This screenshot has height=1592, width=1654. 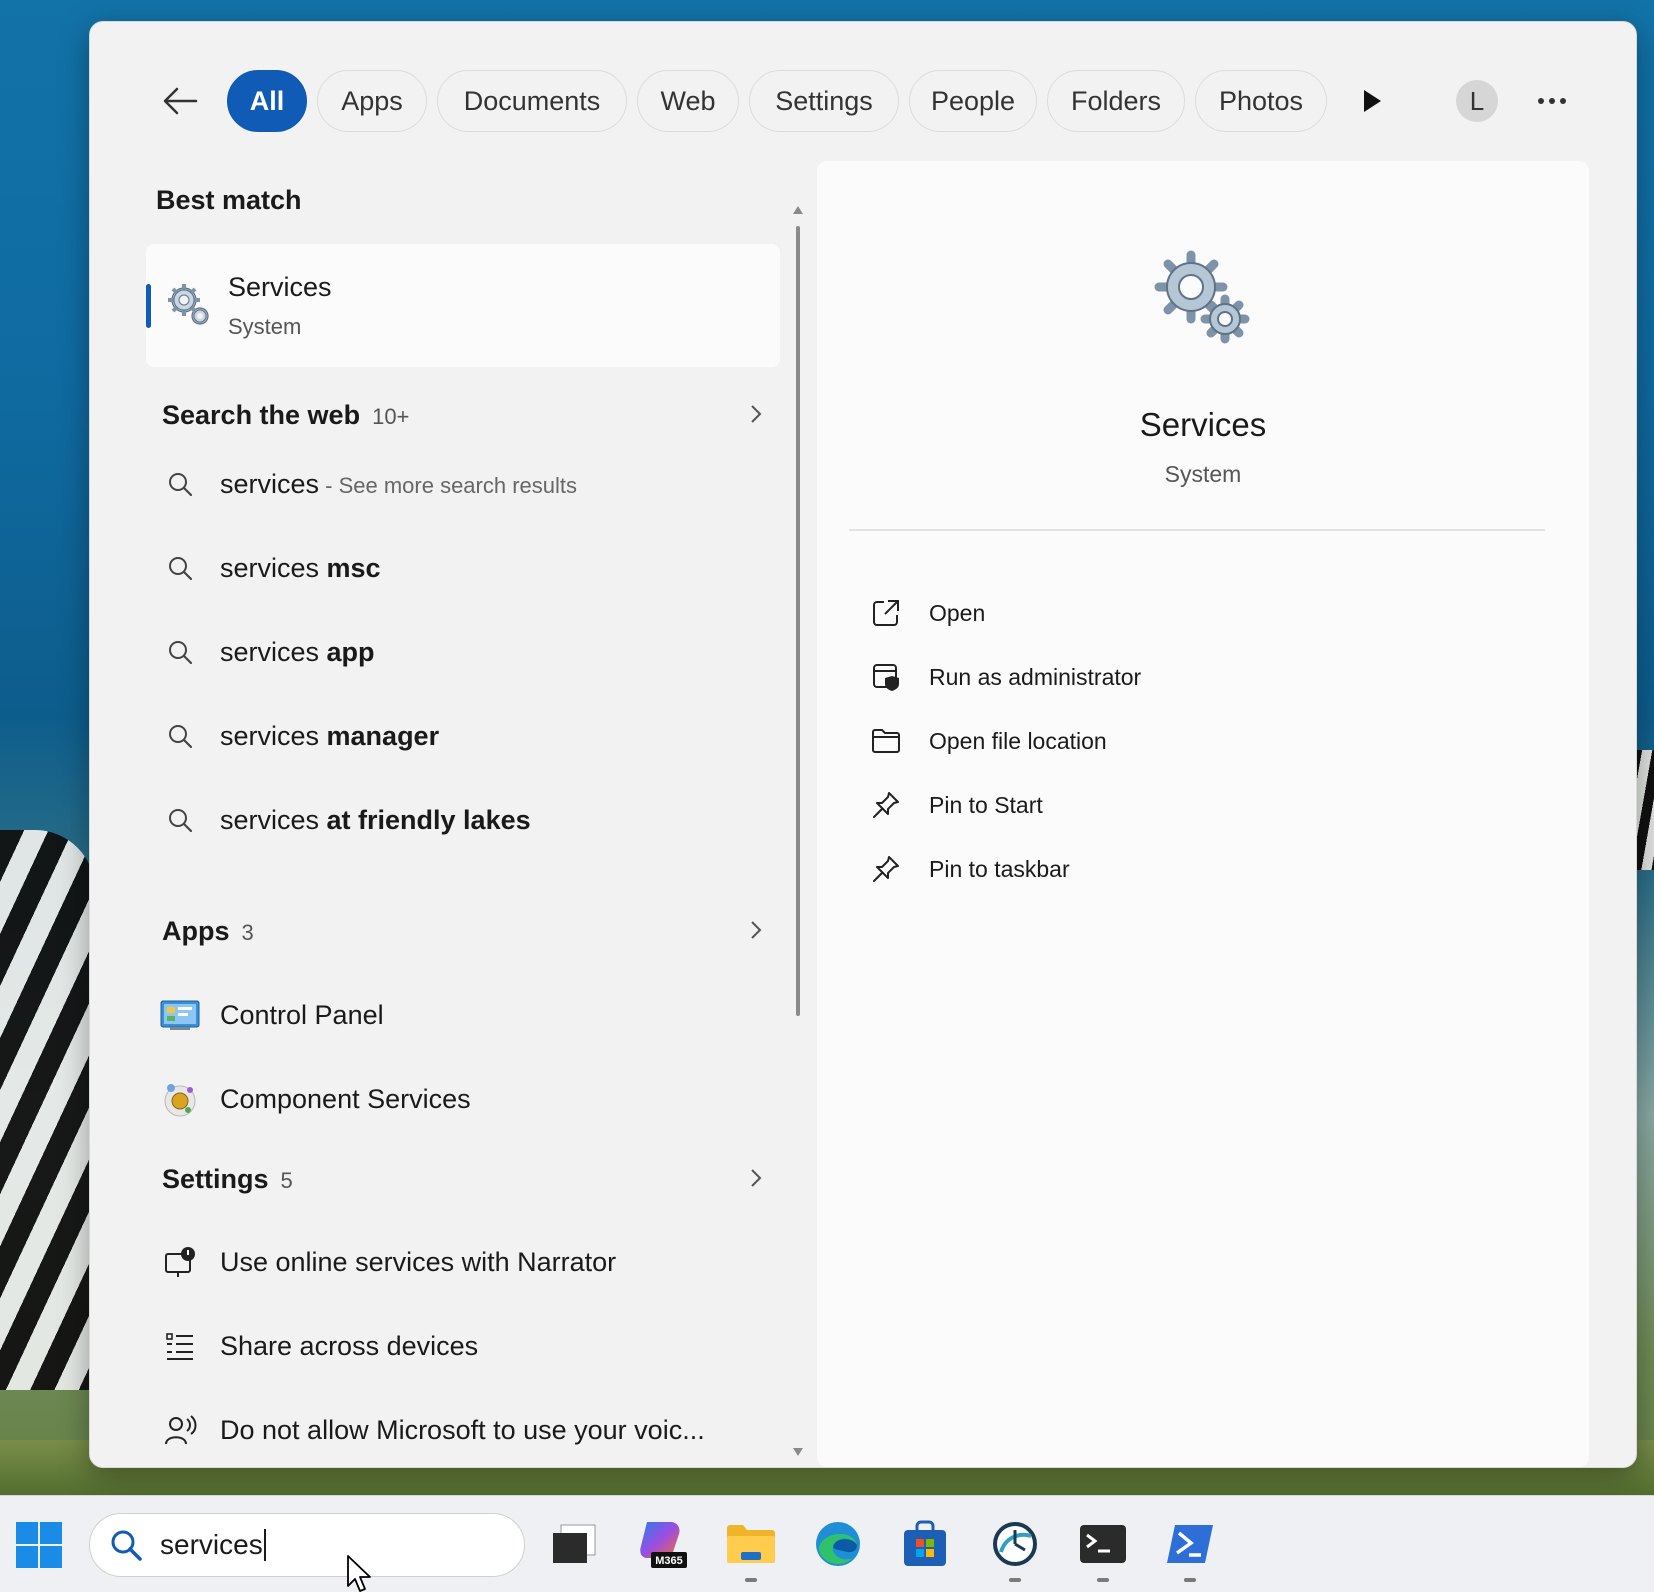 I want to click on powershell-button, so click(x=1190, y=1549).